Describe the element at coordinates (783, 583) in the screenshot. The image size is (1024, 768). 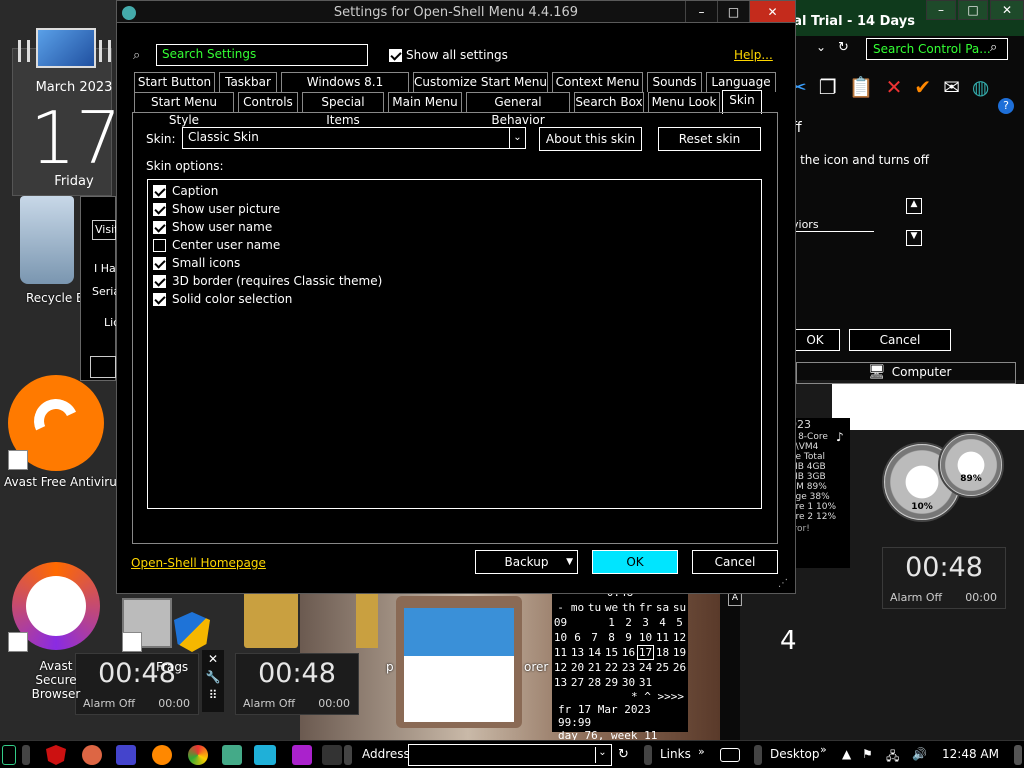
I see `resize-grip-icon: ⋰` at that location.